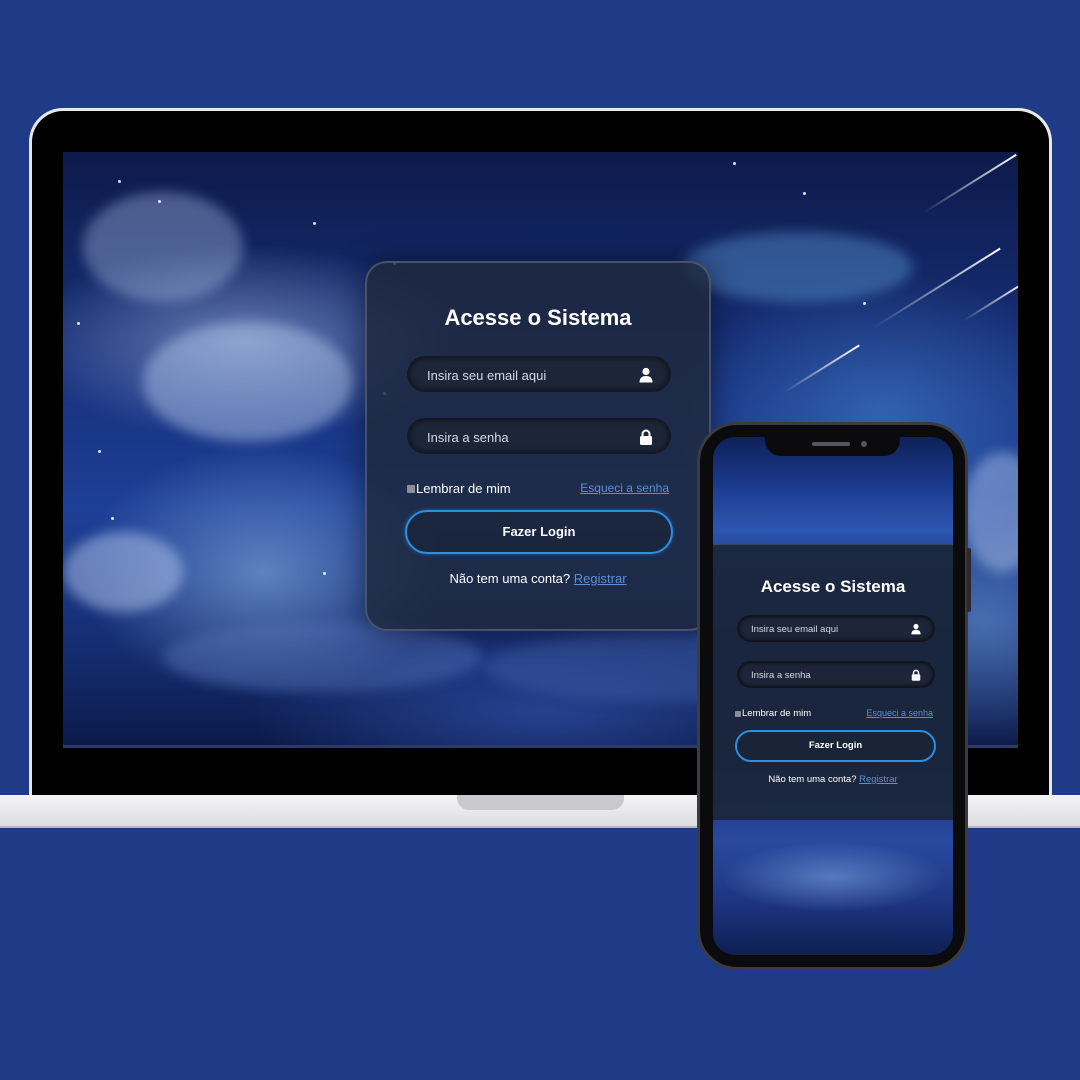 This screenshot has width=1080, height=1080. I want to click on register-link: Registrar, so click(600, 578).